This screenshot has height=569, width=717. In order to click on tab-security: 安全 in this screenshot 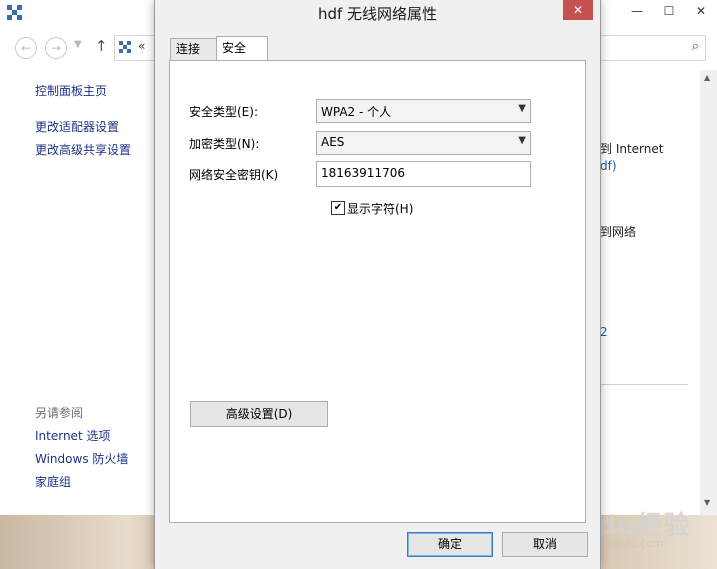, I will do `click(242, 48)`.